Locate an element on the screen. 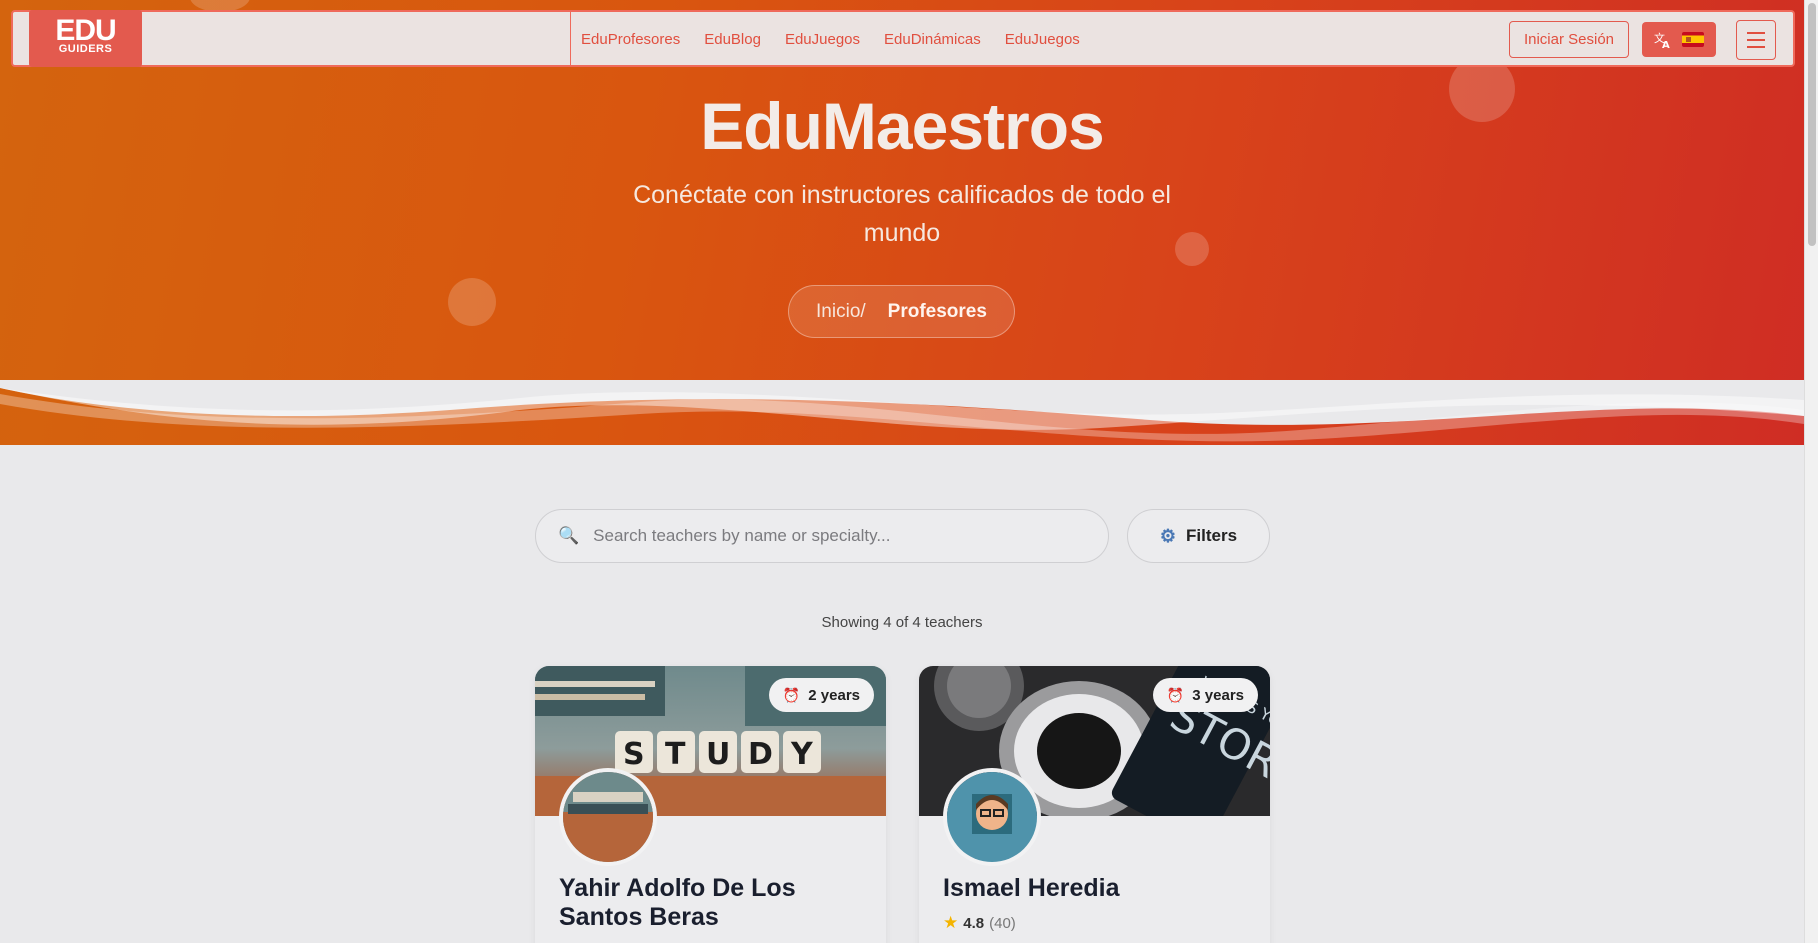 Image resolution: width=1818 pixels, height=943 pixels. nav-link-edujuegos-2: EduJuegos is located at coordinates (1042, 39).